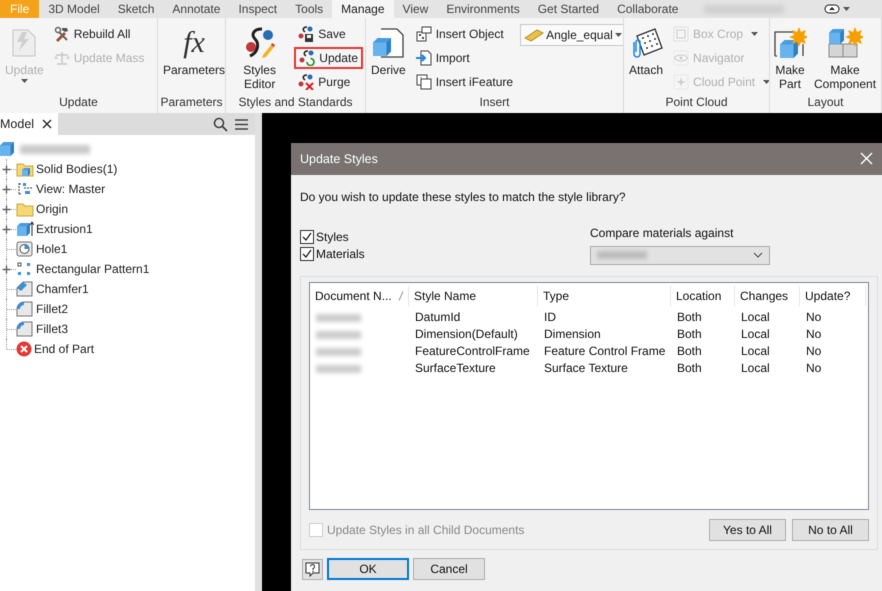 The width and height of the screenshot is (882, 591). Describe the element at coordinates (71, 189) in the screenshot. I see `tree-item: View: Master` at that location.